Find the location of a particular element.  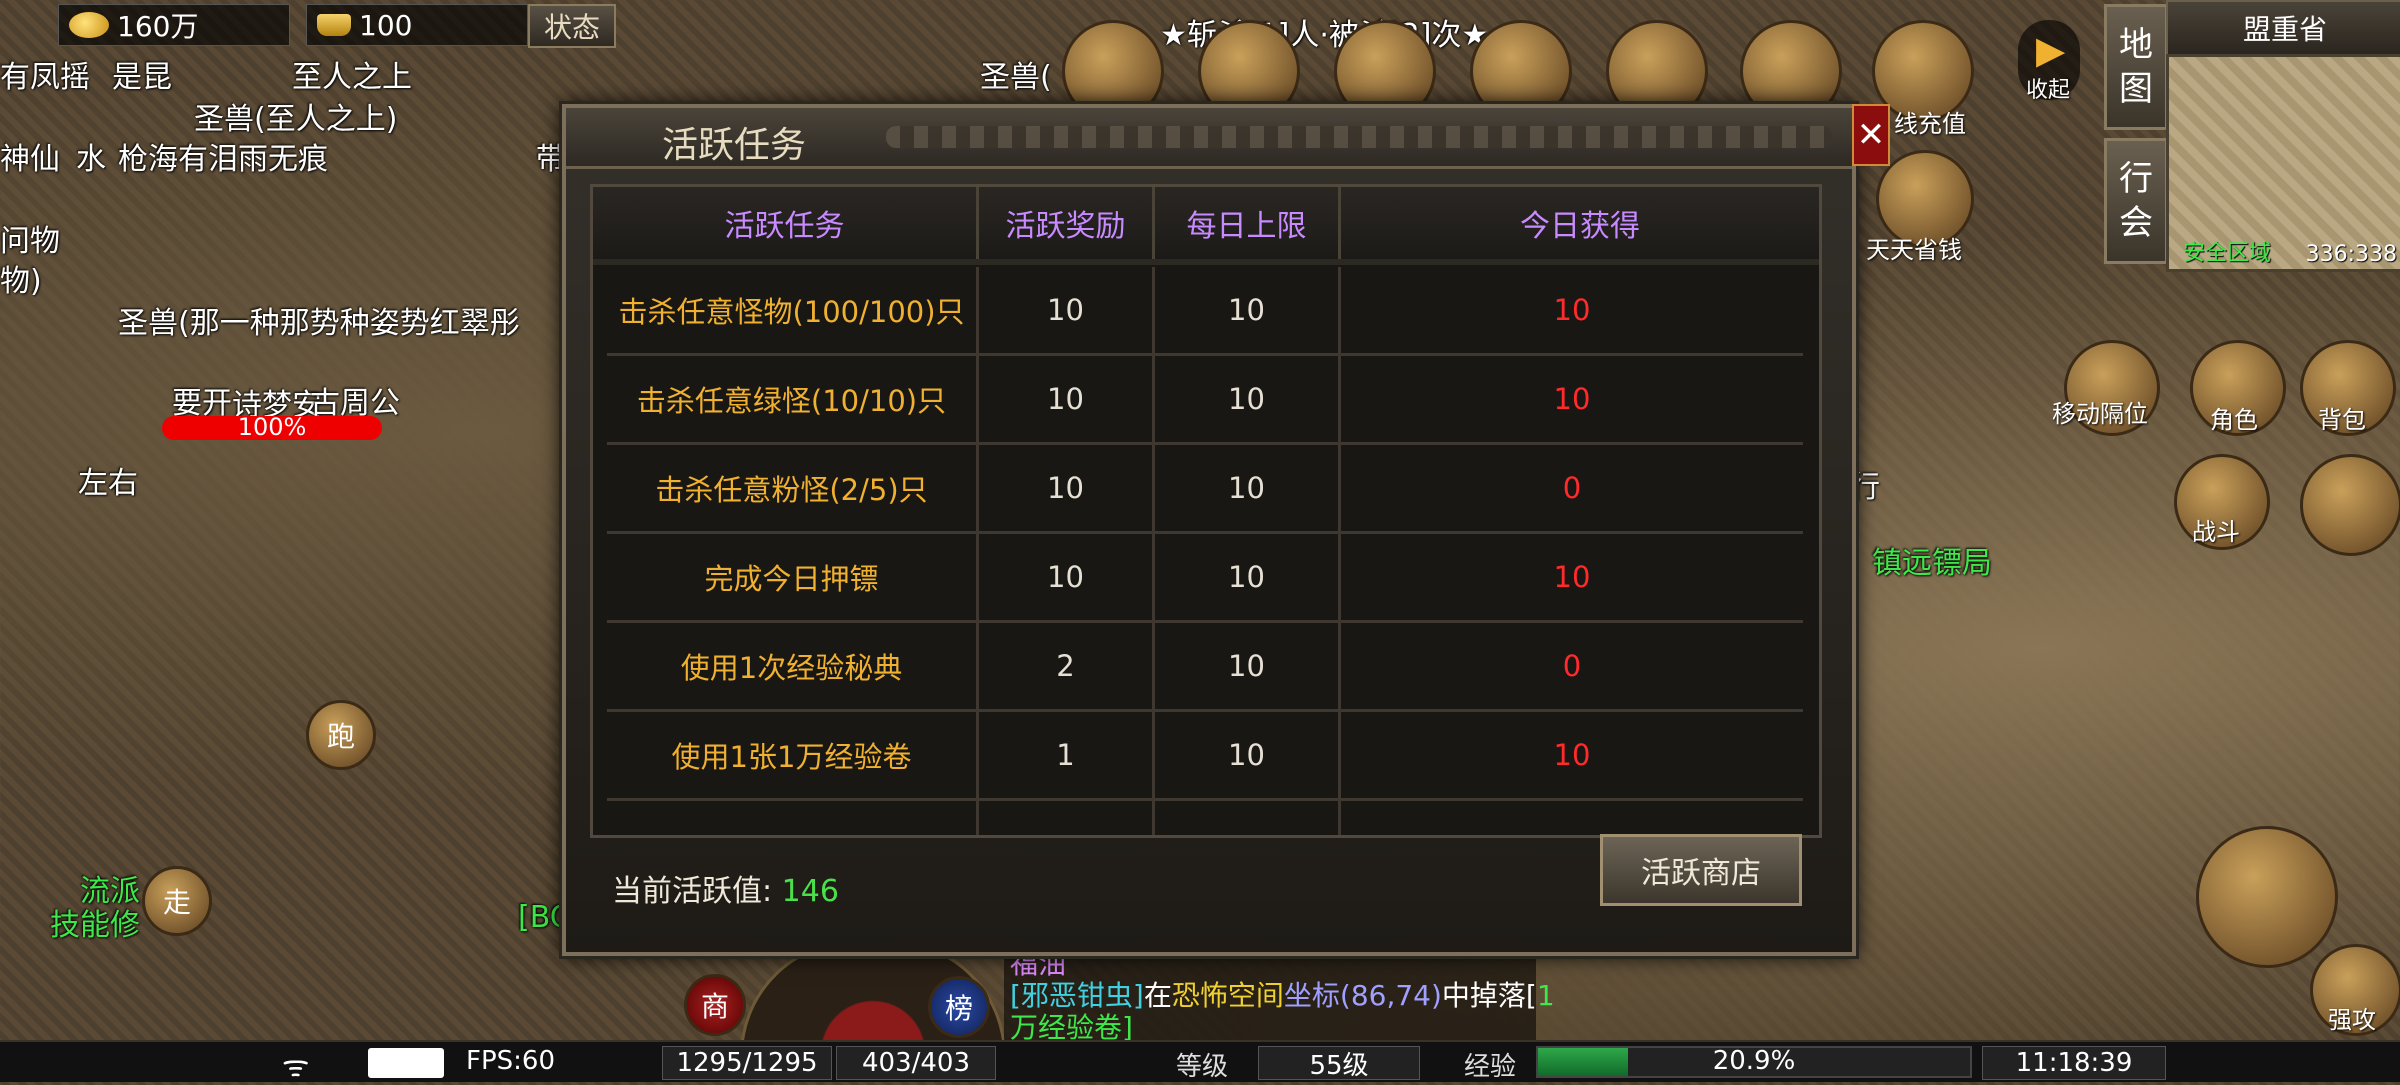

ingot-display: 100 is located at coordinates (417, 25).